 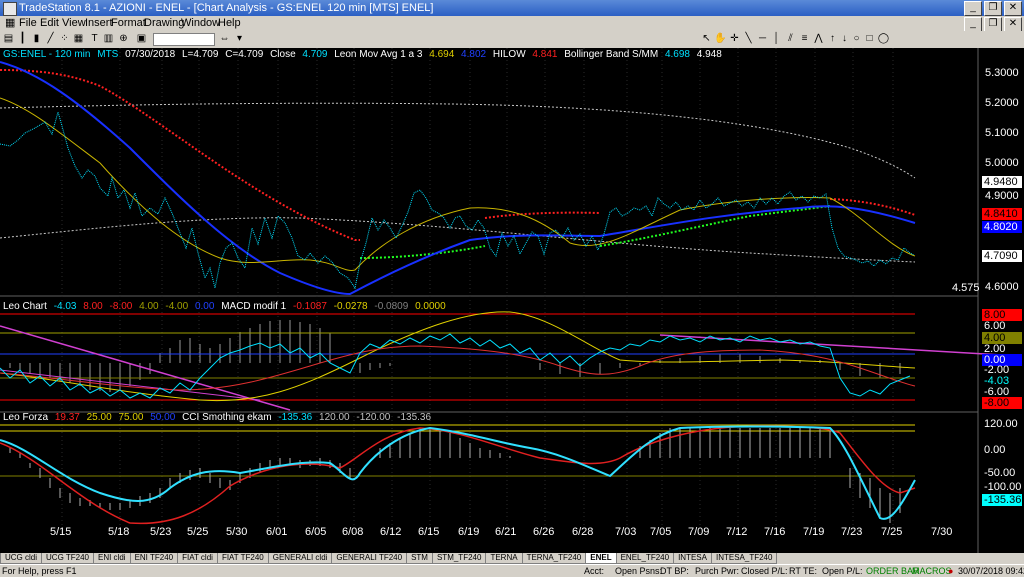 What do you see at coordinates (1003, 487) in the screenshot?
I see `forza-axis-label: -100.00` at bounding box center [1003, 487].